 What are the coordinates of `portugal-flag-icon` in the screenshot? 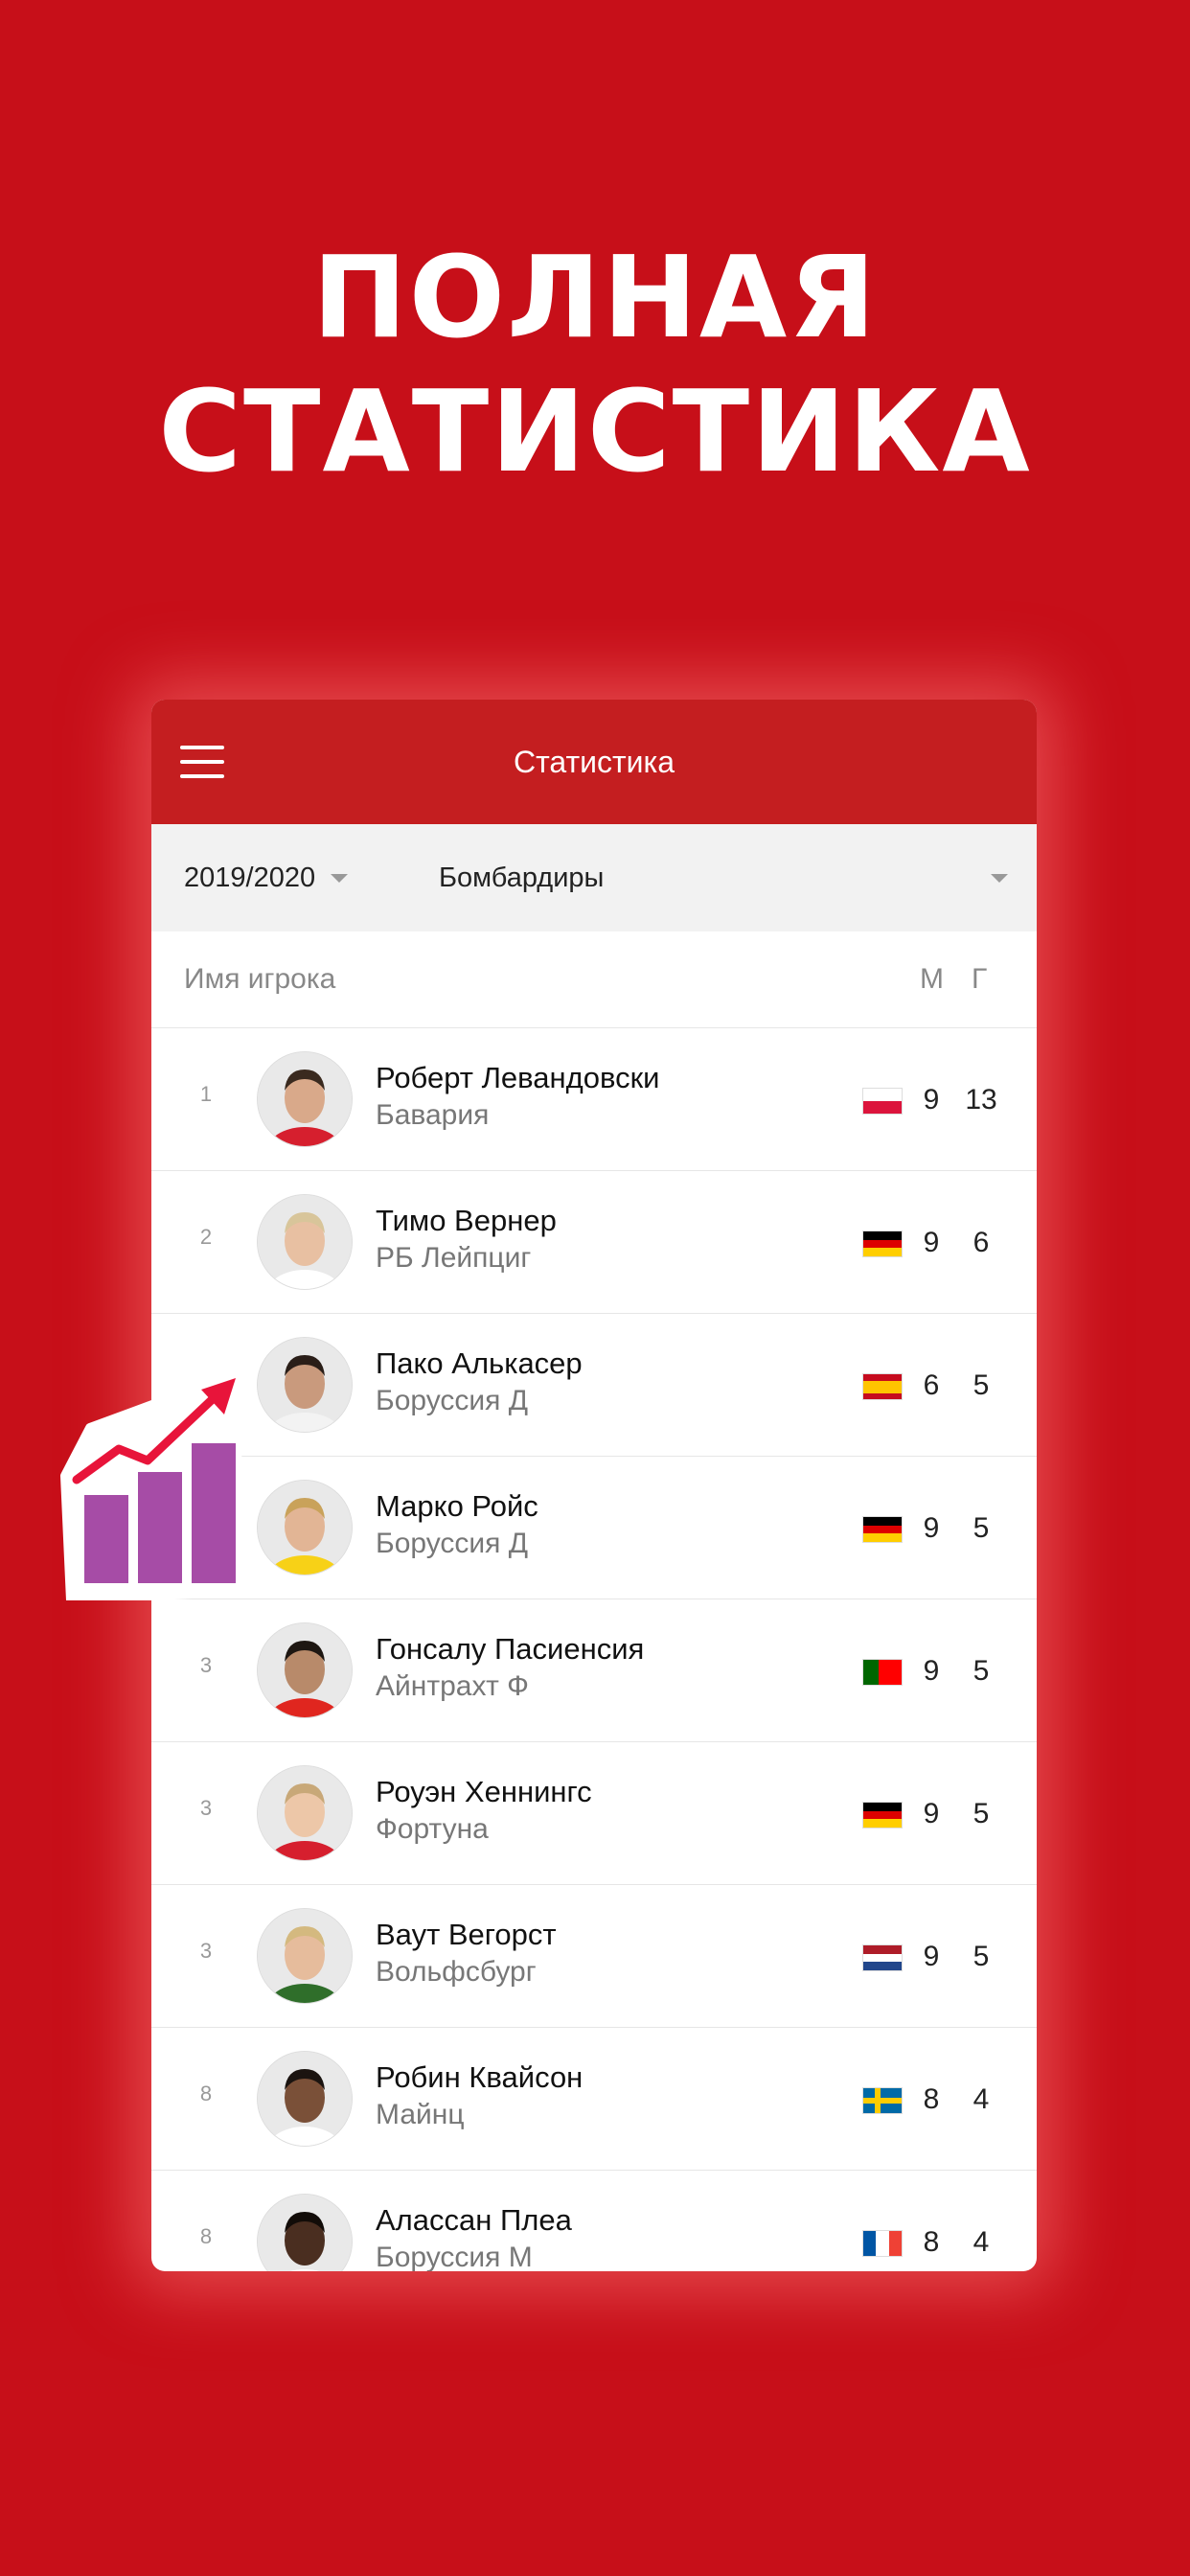 It's located at (883, 1672).